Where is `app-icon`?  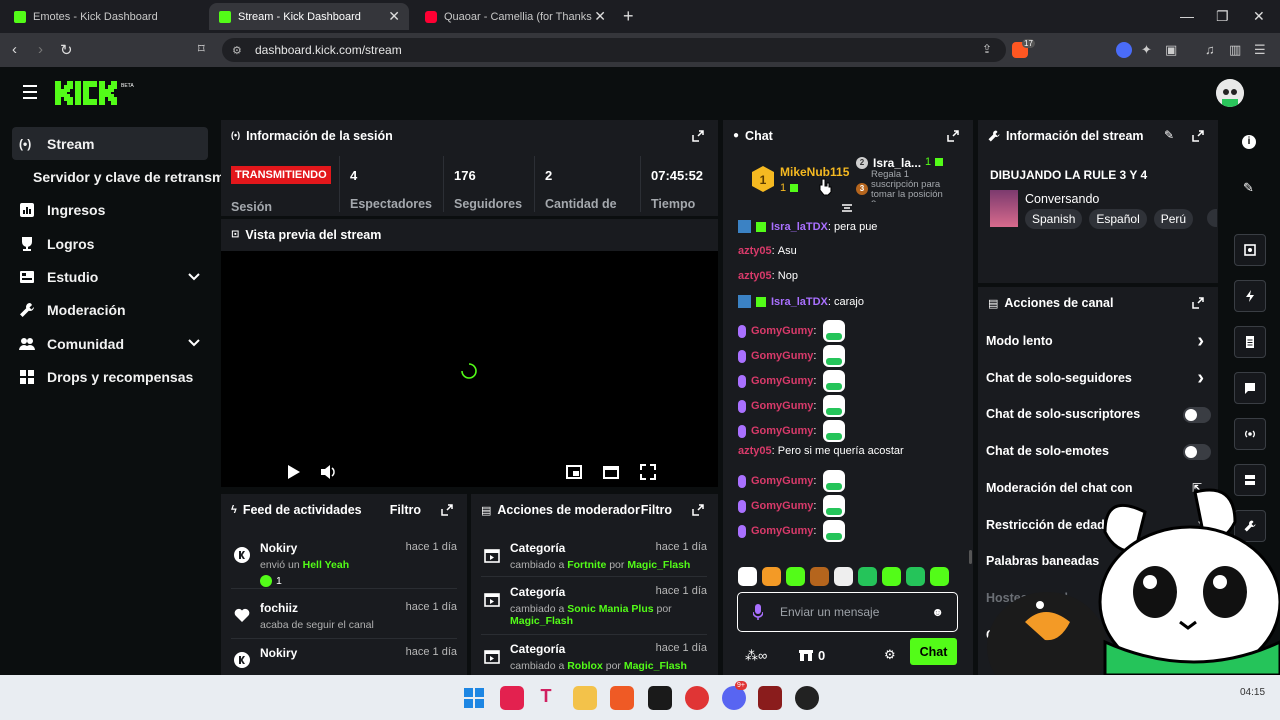
app-icon is located at coordinates (770, 698).